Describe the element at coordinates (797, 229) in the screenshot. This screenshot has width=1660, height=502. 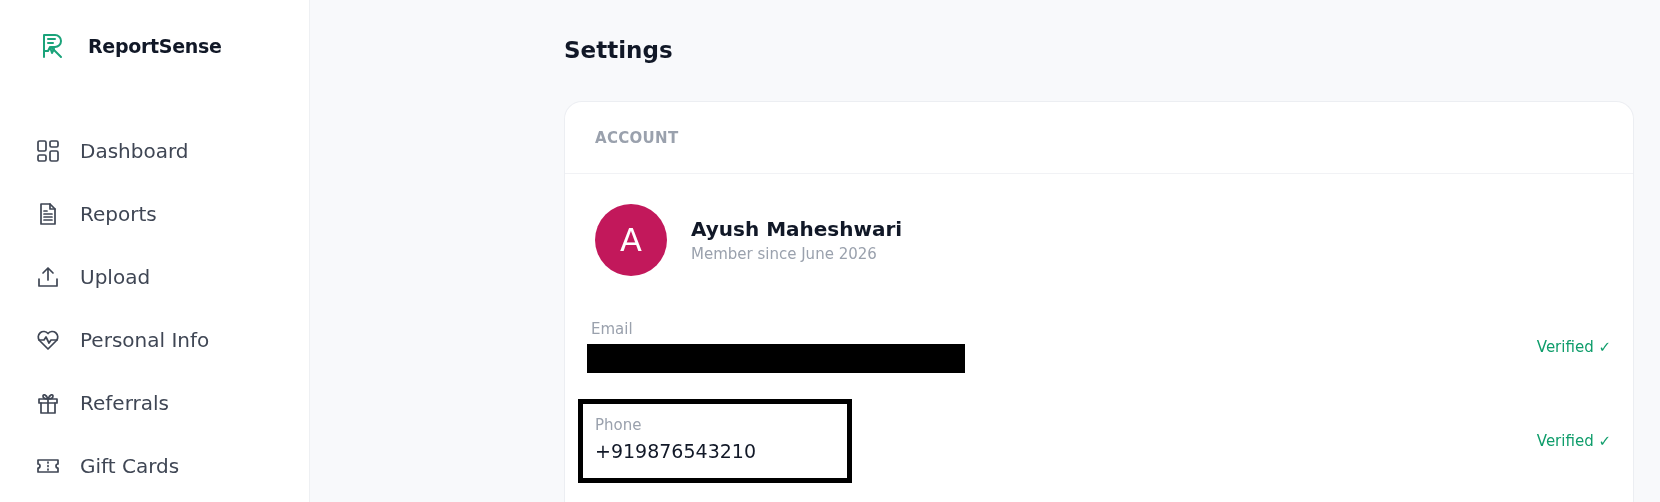
I see `user-name: Ayush Maheshwari` at that location.